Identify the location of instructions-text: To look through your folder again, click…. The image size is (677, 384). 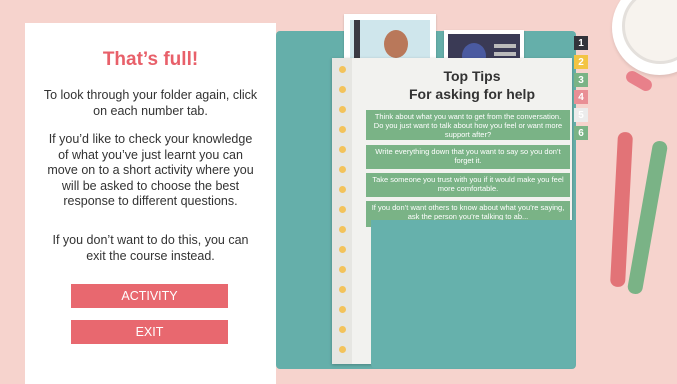
(150, 103).